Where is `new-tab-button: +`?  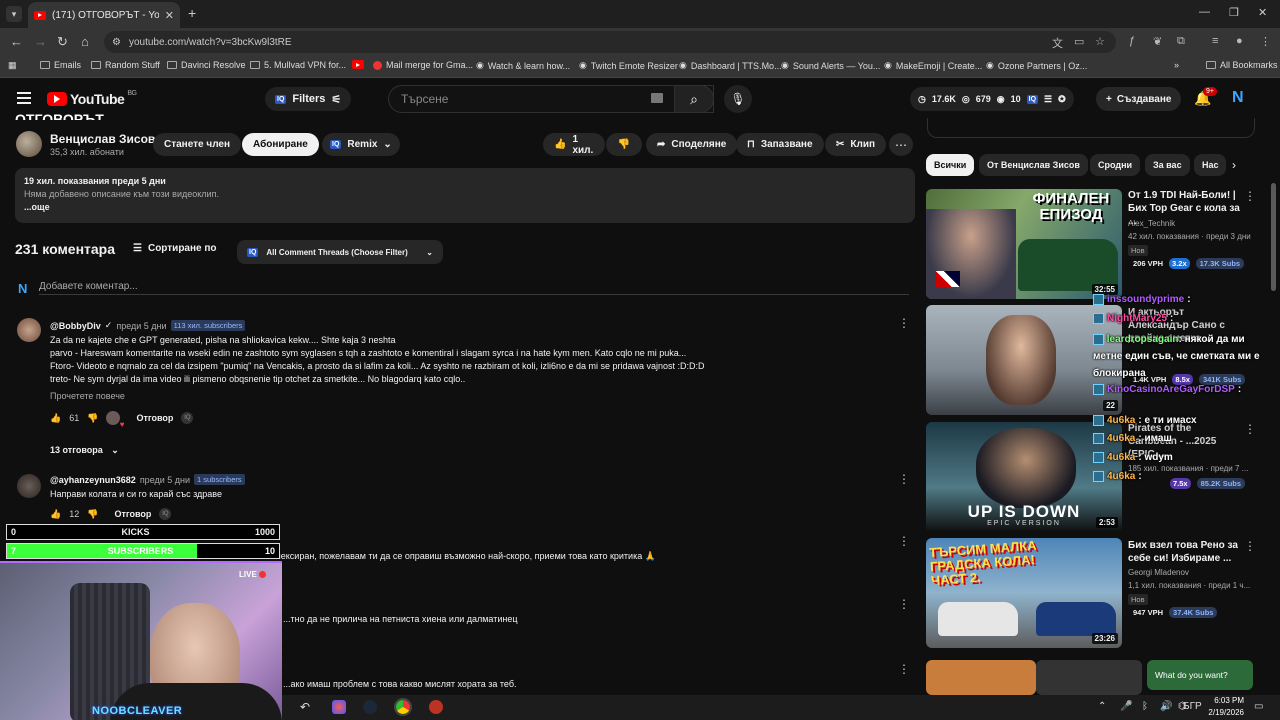 new-tab-button: + is located at coordinates (192, 13).